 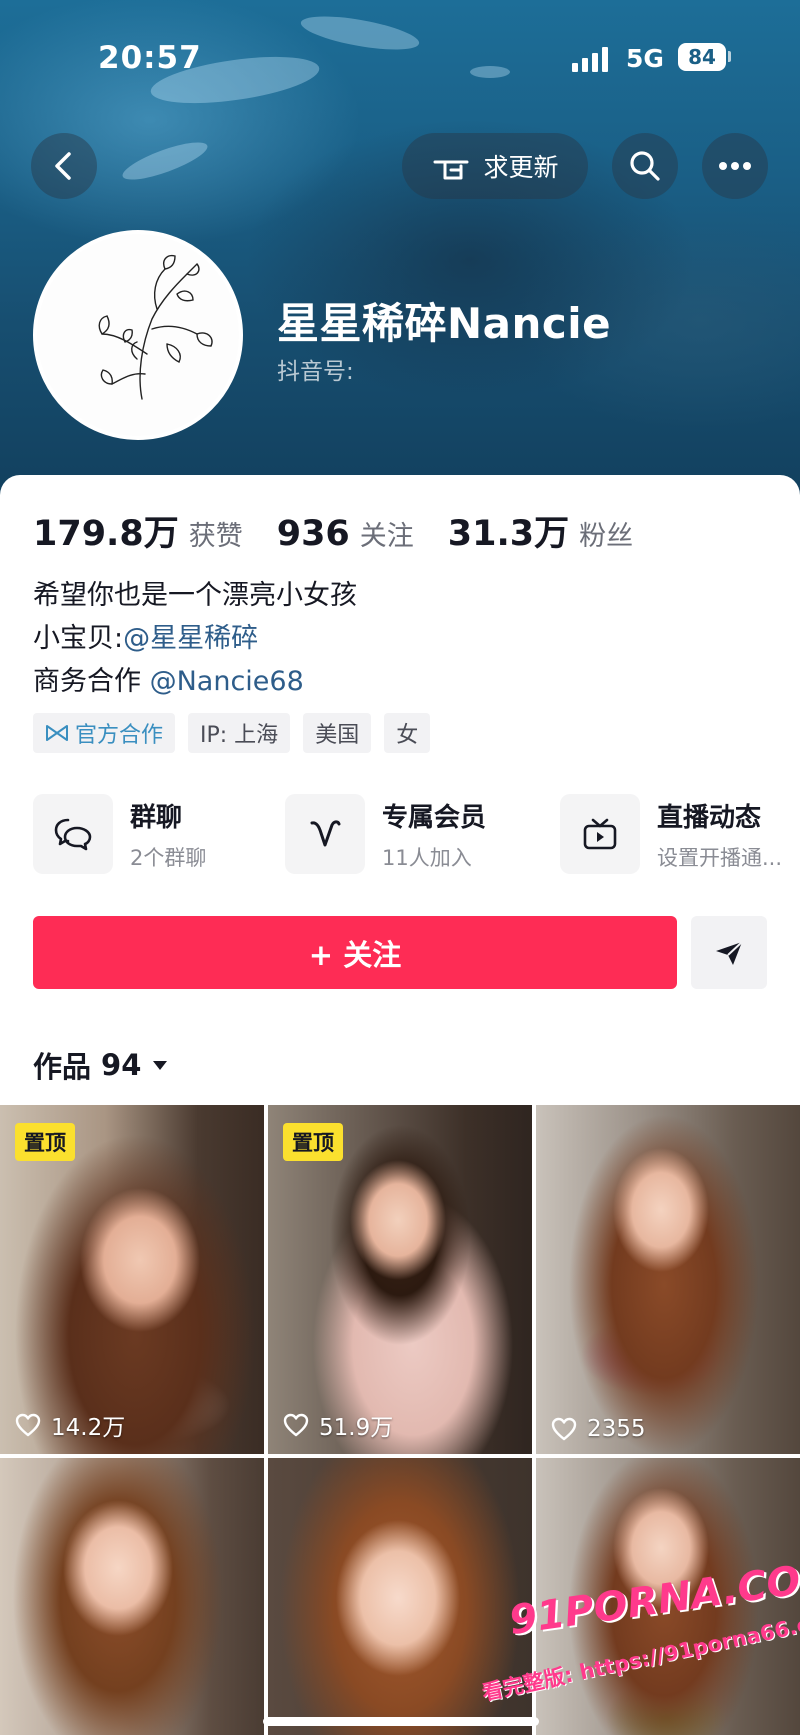 I want to click on stat-likes-label: 获赞, so click(x=215, y=536).